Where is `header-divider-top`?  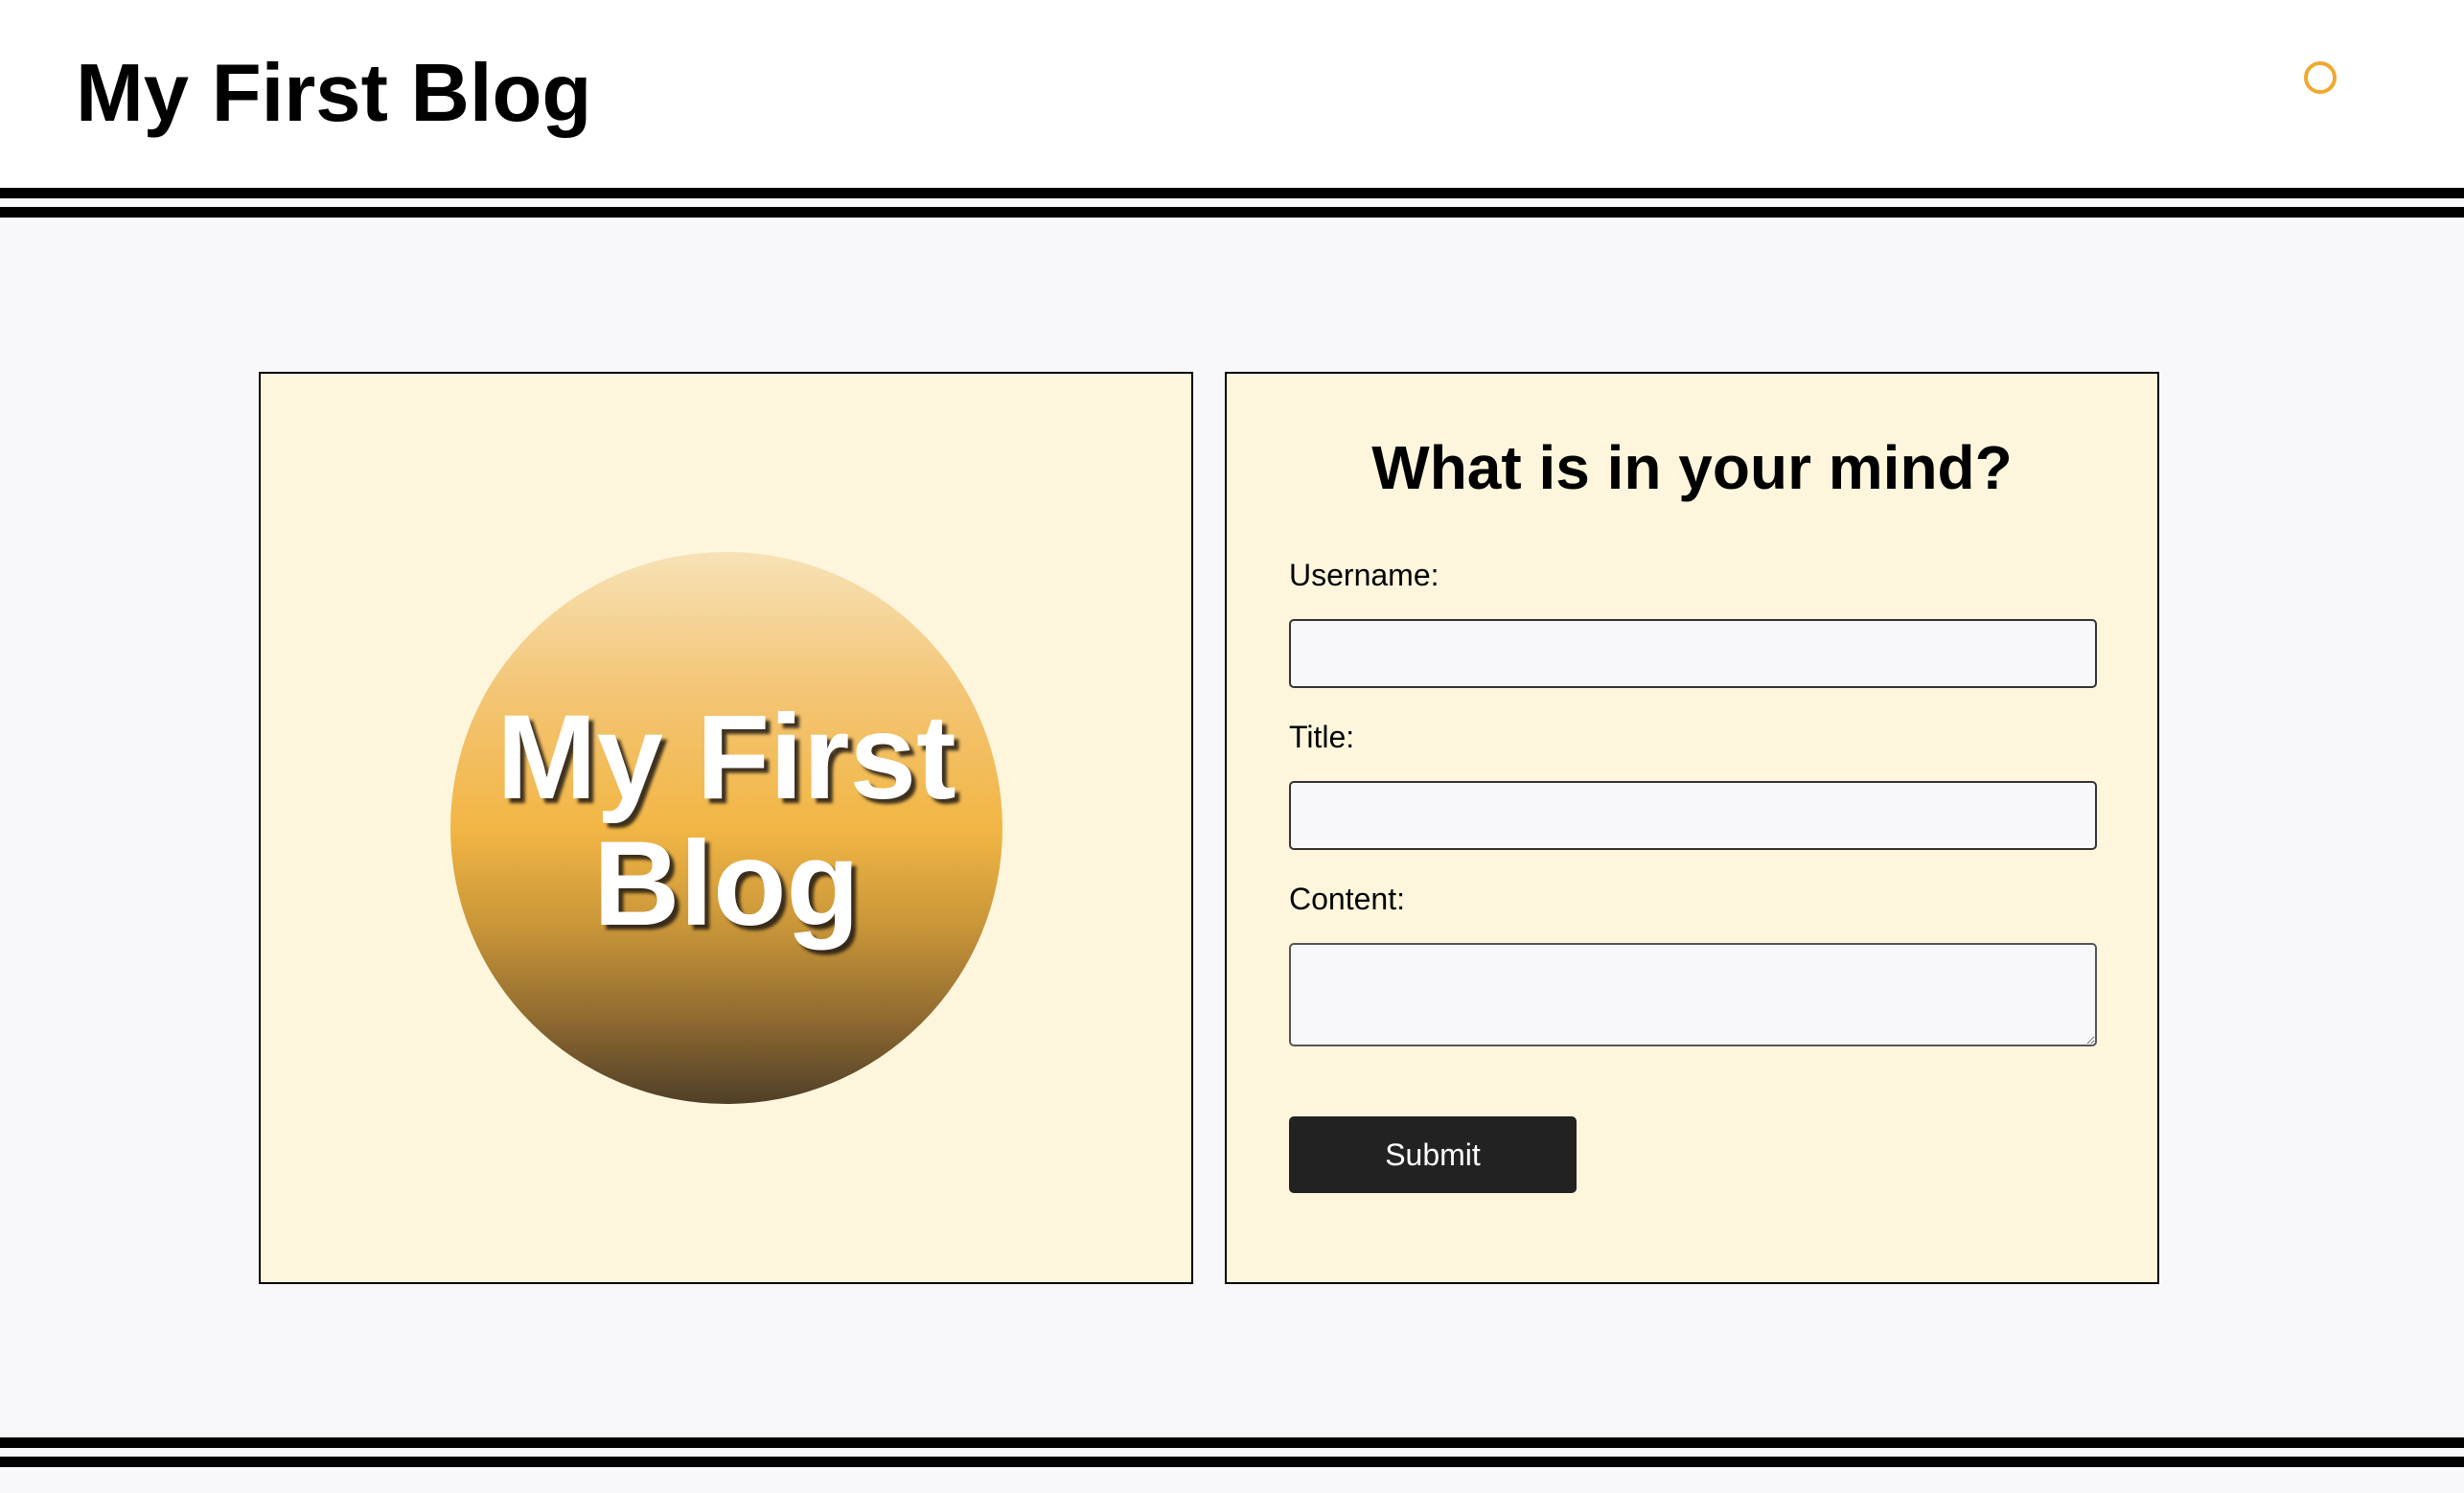 header-divider-top is located at coordinates (1232, 193).